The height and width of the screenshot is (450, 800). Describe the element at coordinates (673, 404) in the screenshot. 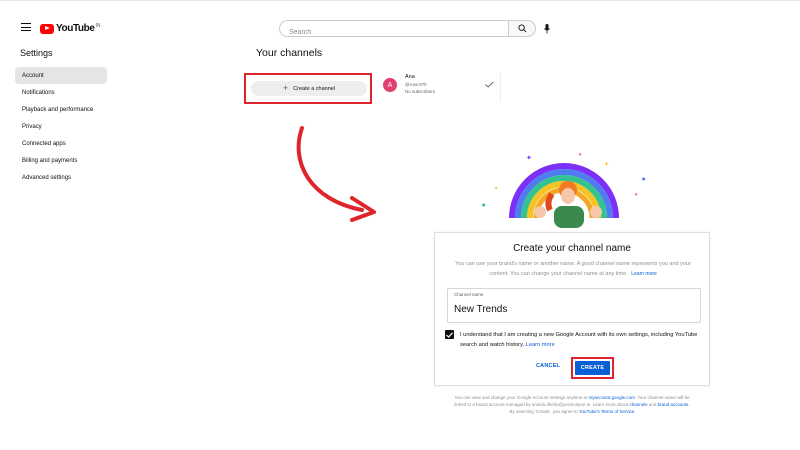

I see `brand-accounts-link: brand accounts` at that location.